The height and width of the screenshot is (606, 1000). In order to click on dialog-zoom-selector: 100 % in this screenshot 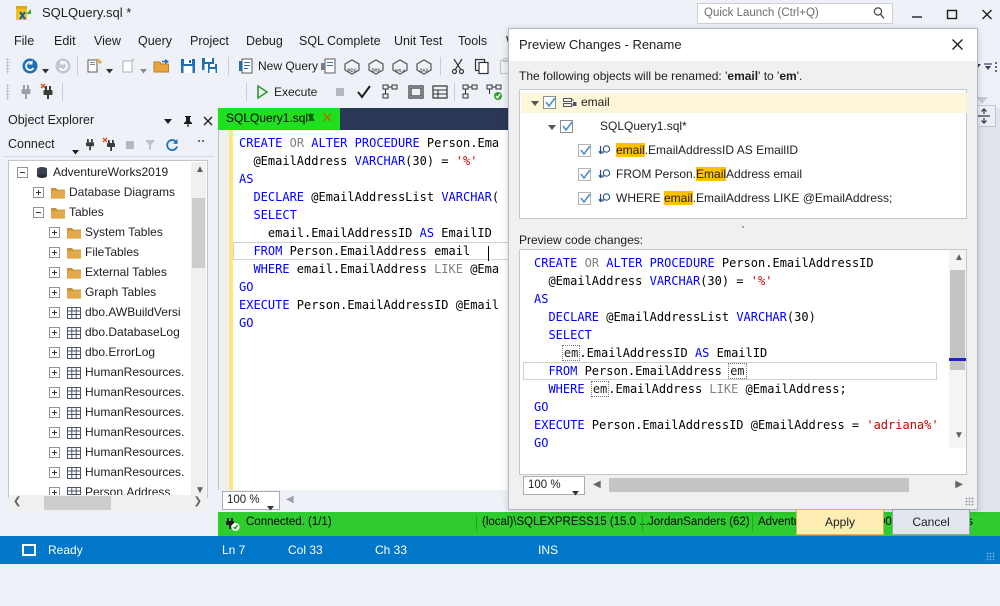, I will do `click(554, 486)`.